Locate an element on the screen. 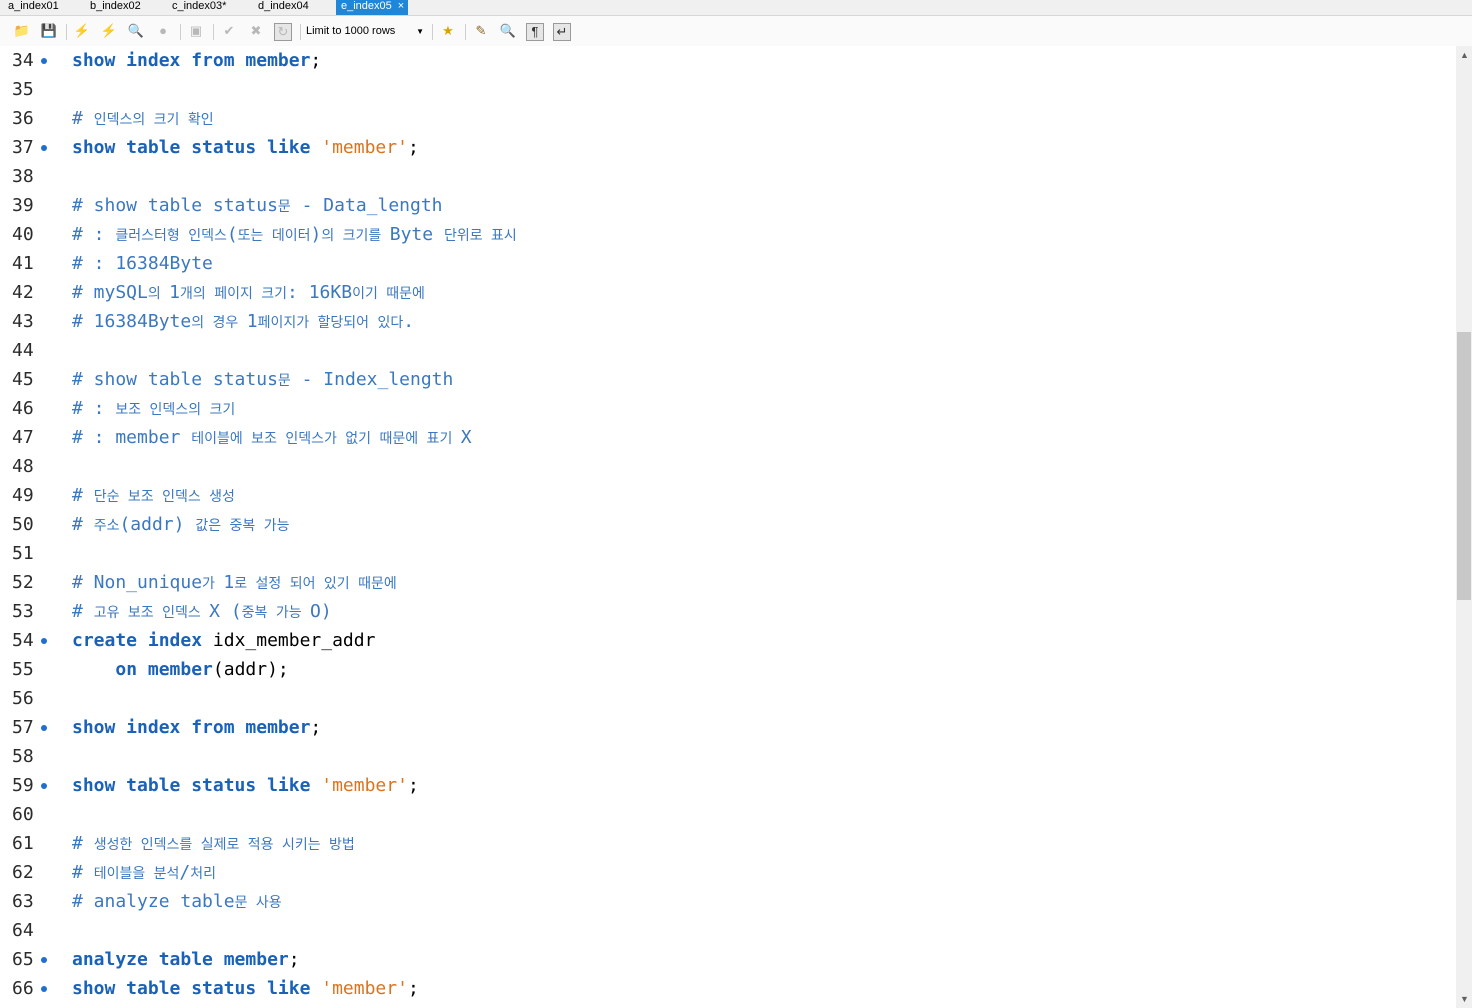 Image resolution: width=1472 pixels, height=1008 pixels. code-line: 44 is located at coordinates (728, 350).